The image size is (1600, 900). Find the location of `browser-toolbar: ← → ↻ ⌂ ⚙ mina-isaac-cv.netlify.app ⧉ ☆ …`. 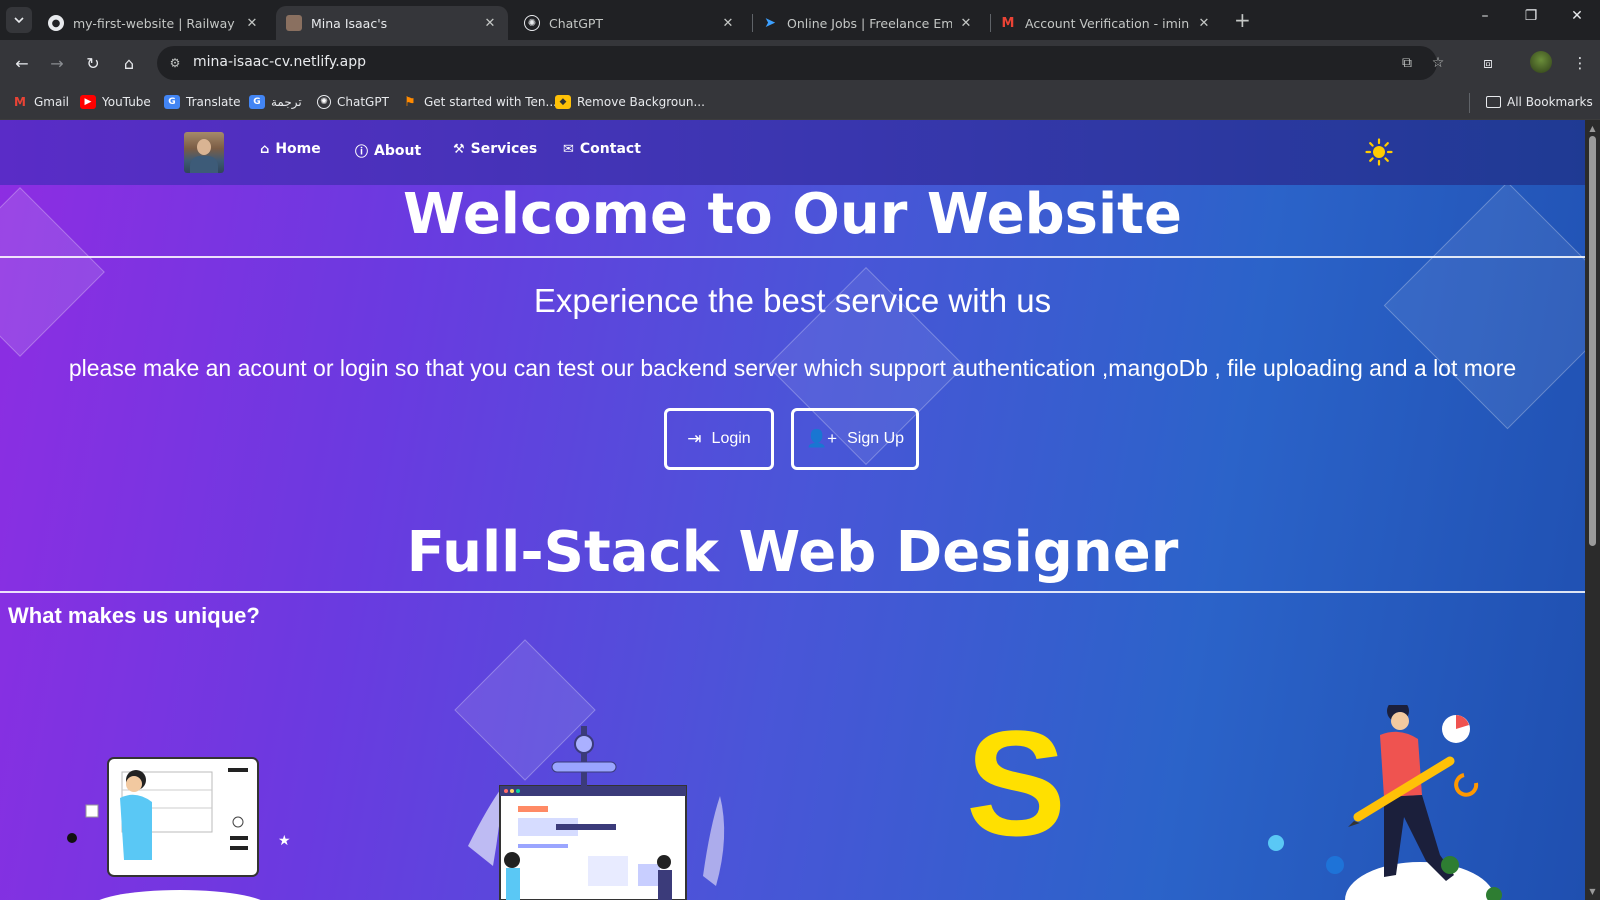

browser-toolbar: ← → ↻ ⌂ ⚙ mina-isaac-cv.netlify.app ⧉ ☆ … is located at coordinates (800, 63).